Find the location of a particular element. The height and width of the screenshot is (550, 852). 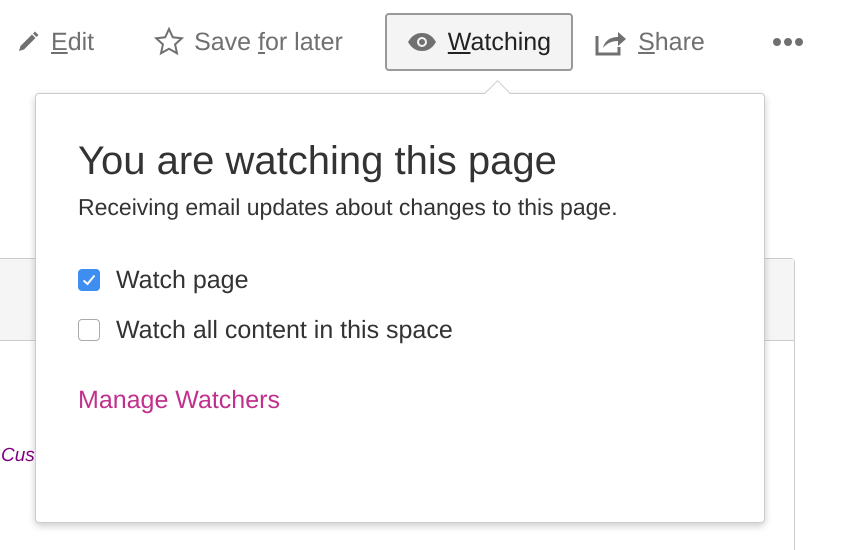

more-icon is located at coordinates (788, 42).